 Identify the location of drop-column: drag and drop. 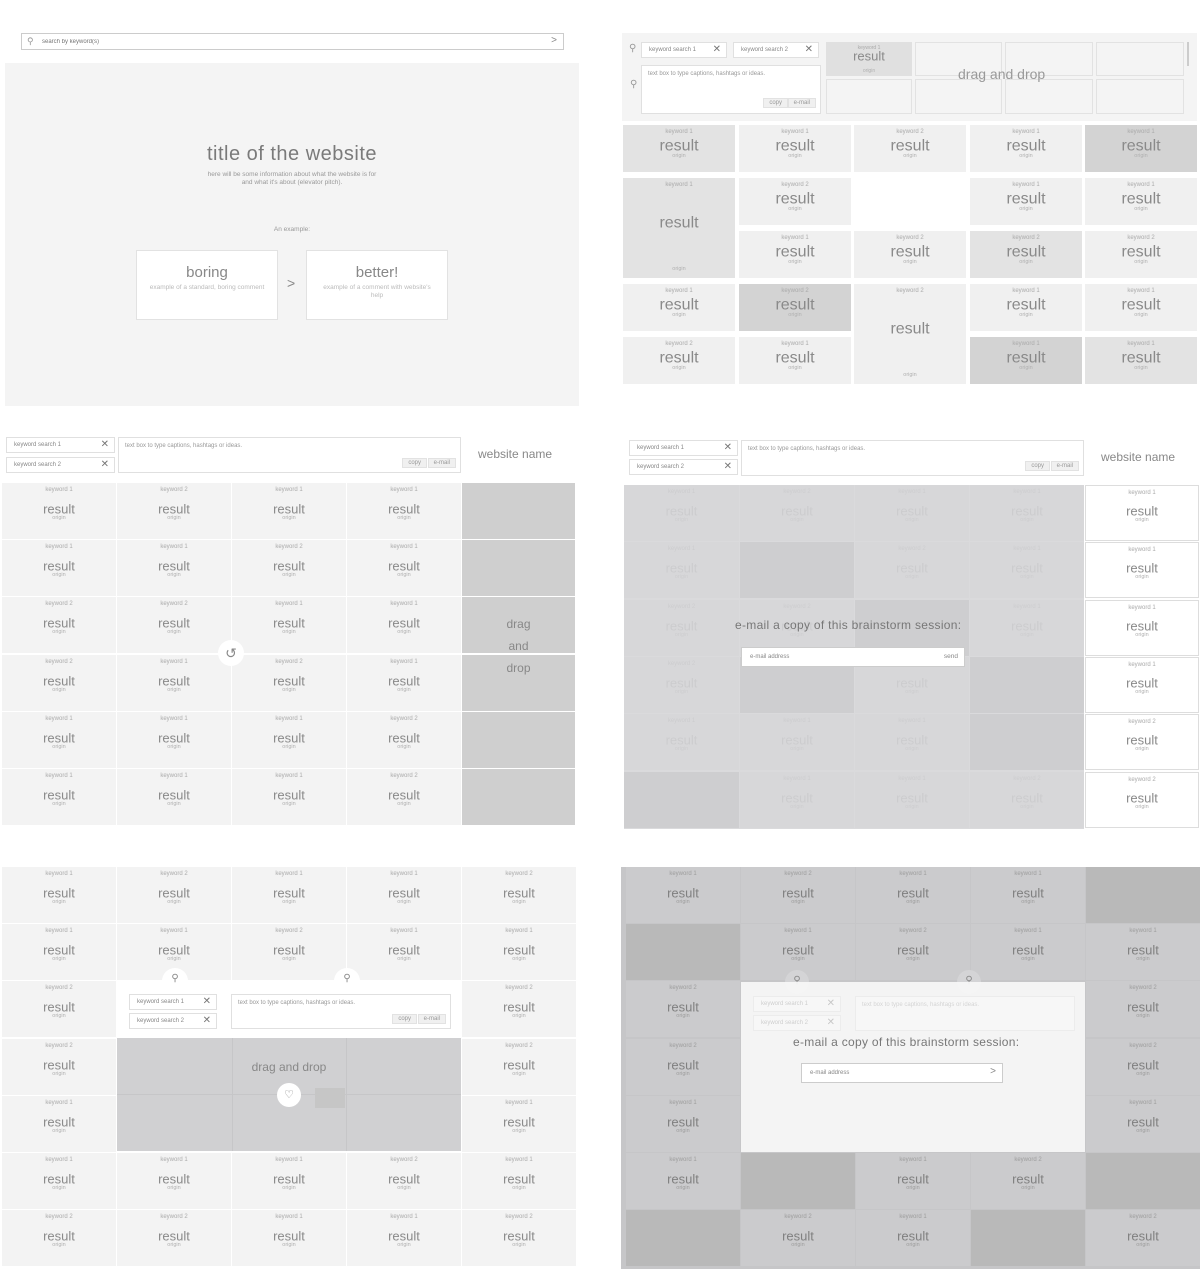
(518, 654).